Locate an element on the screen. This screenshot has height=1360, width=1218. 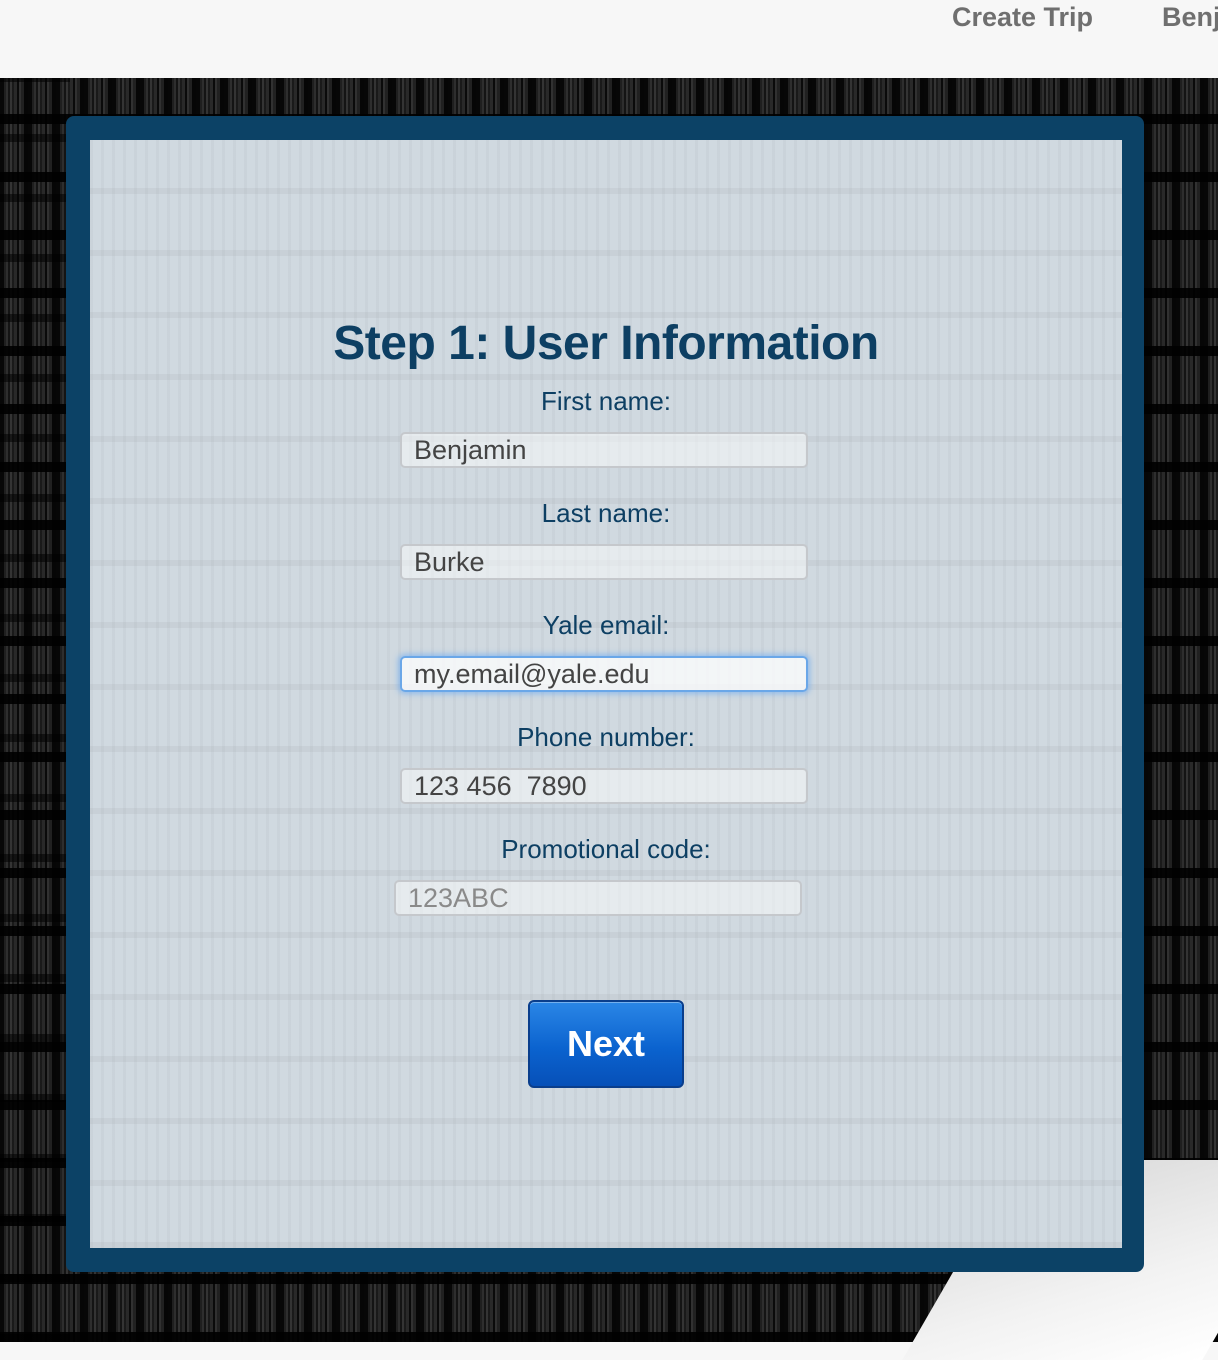
page-title: Step 1: User Information is located at coordinates (606, 343).